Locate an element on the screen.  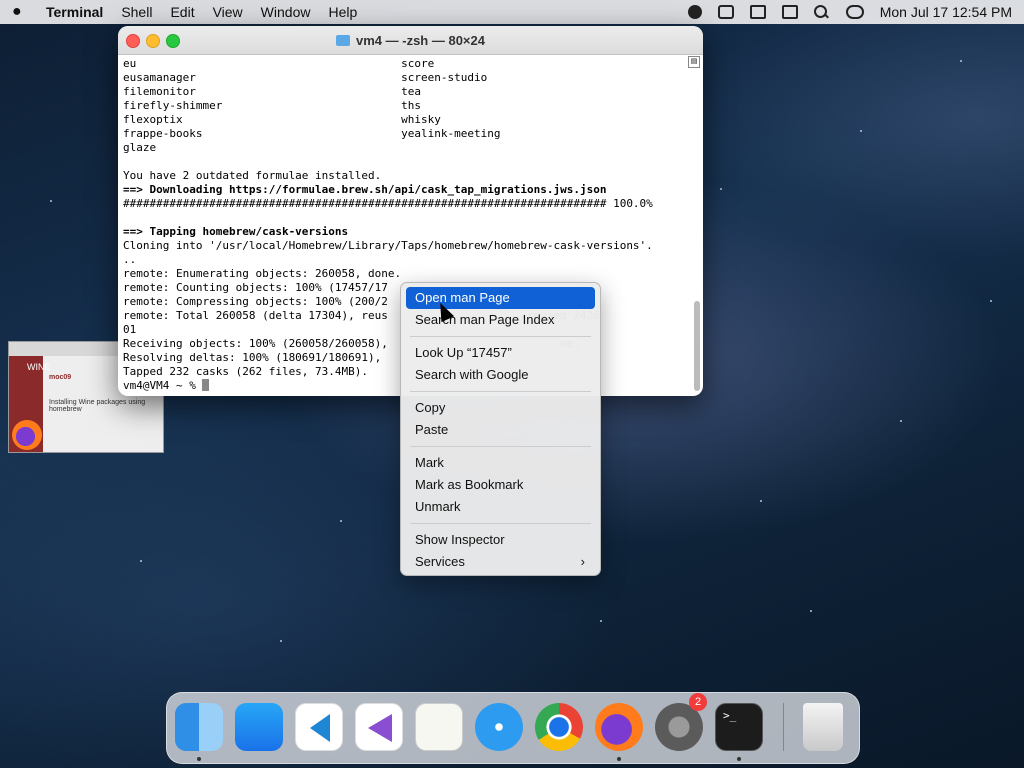
terminal-line: filemonitor tea is located at coordinates (272, 91).